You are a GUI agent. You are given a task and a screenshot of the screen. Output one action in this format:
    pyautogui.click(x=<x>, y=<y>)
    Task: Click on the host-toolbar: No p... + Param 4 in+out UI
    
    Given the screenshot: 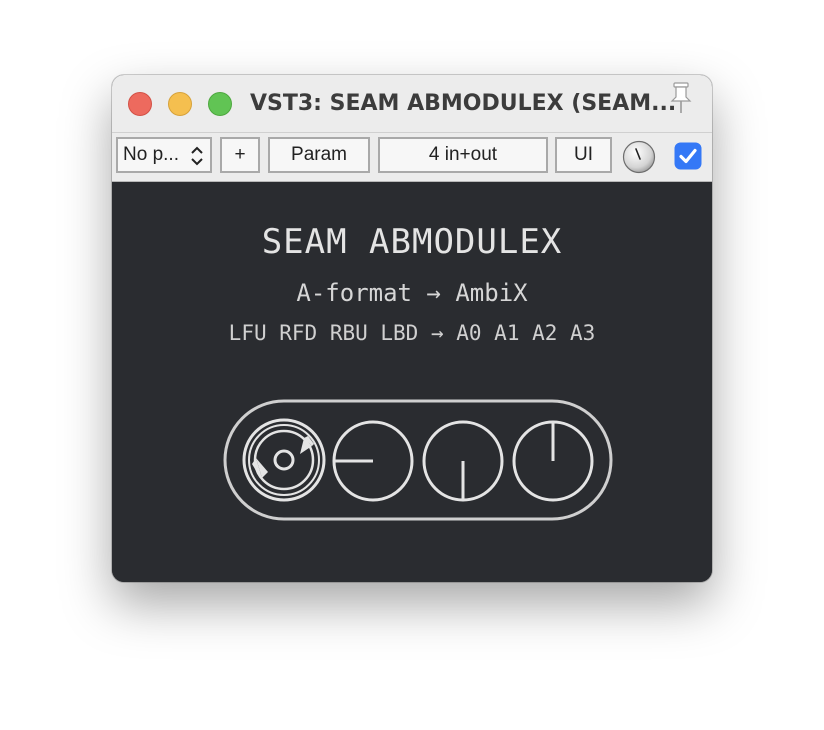 What is the action you would take?
    pyautogui.click(x=412, y=157)
    